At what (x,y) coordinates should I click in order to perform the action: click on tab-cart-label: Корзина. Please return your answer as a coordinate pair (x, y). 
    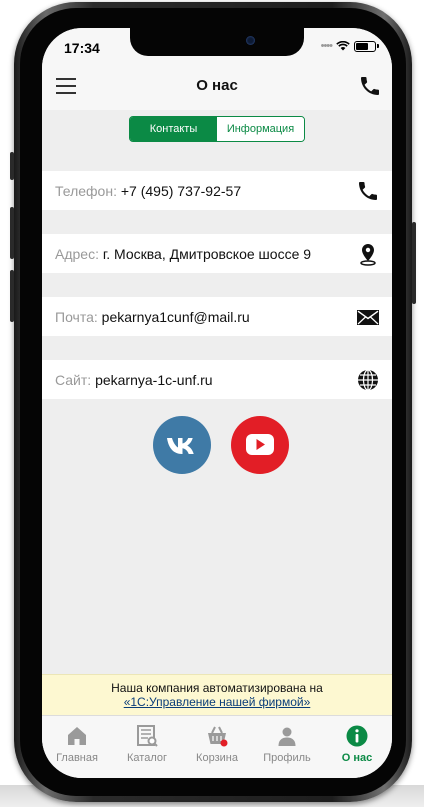
    Looking at the image, I should click on (217, 758).